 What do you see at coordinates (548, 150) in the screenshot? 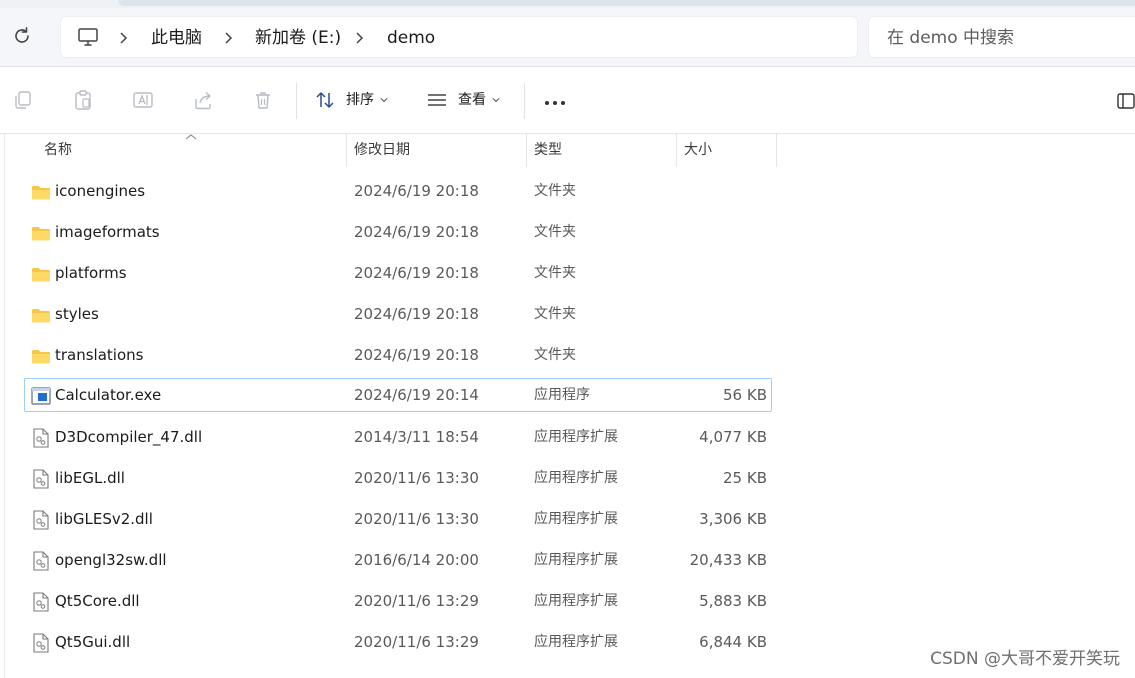
I see `column-type: 类型` at bounding box center [548, 150].